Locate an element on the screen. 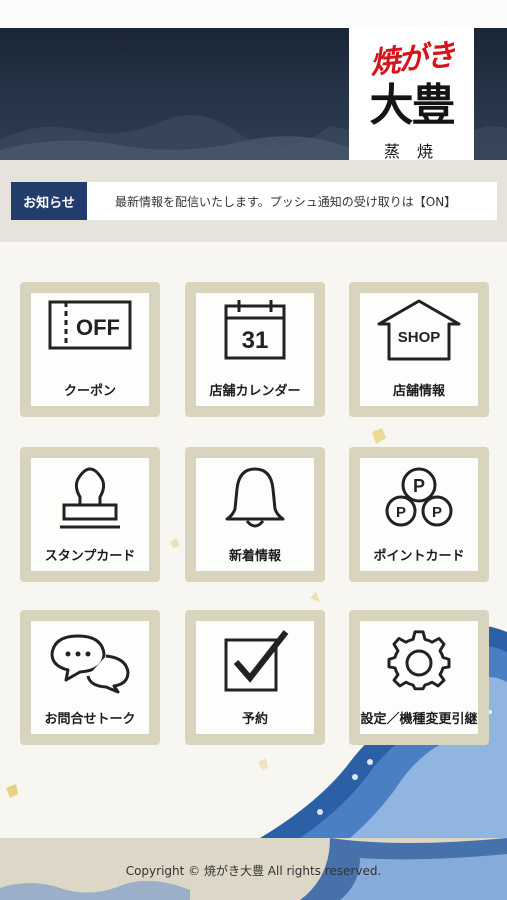 Image resolution: width=507 pixels, height=900 pixels. chat-bubbles-icon is located at coordinates (90, 663).